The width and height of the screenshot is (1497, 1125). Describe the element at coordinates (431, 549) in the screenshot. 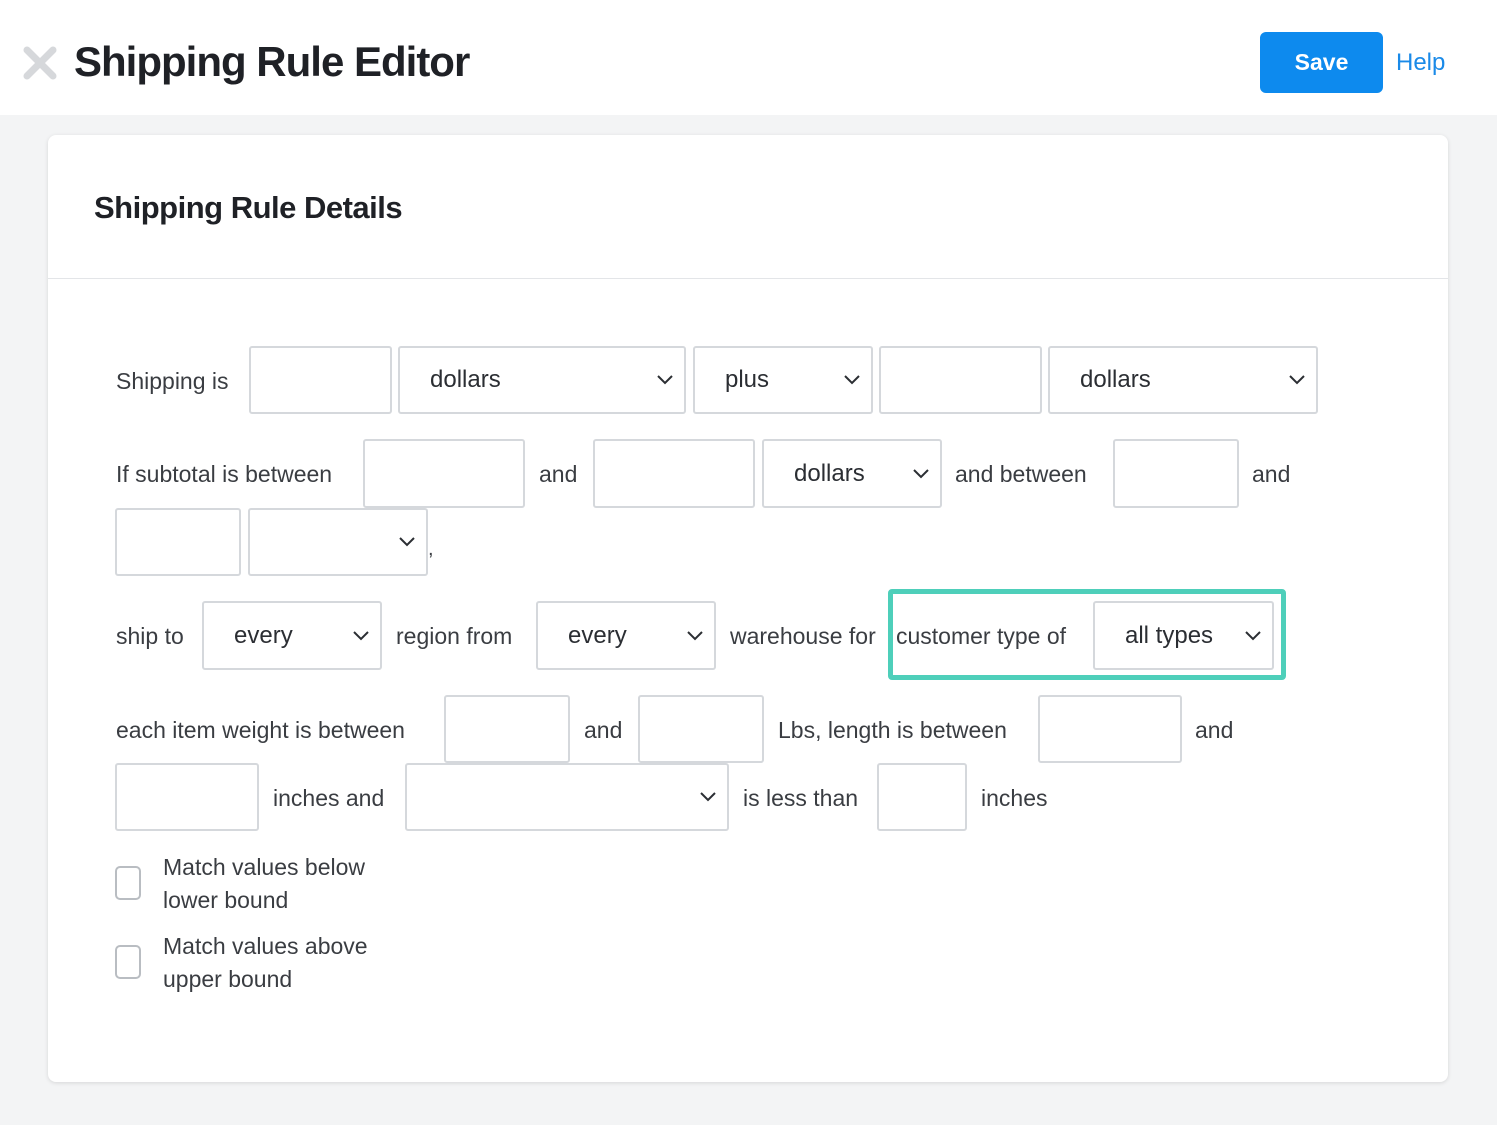

I see `comma: ,` at that location.